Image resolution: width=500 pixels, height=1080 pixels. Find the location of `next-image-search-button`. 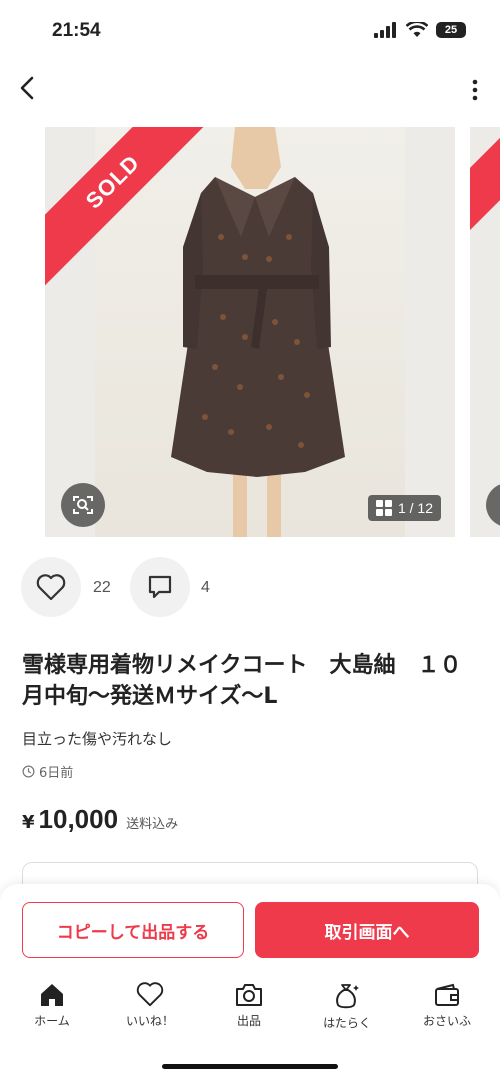

next-image-search-button is located at coordinates (493, 505).